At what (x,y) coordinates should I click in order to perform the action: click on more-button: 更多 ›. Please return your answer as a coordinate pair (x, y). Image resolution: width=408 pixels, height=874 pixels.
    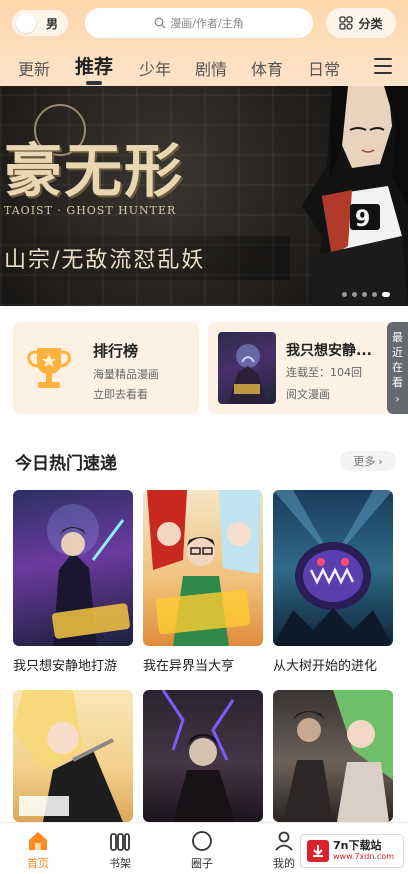
    Looking at the image, I should click on (368, 461).